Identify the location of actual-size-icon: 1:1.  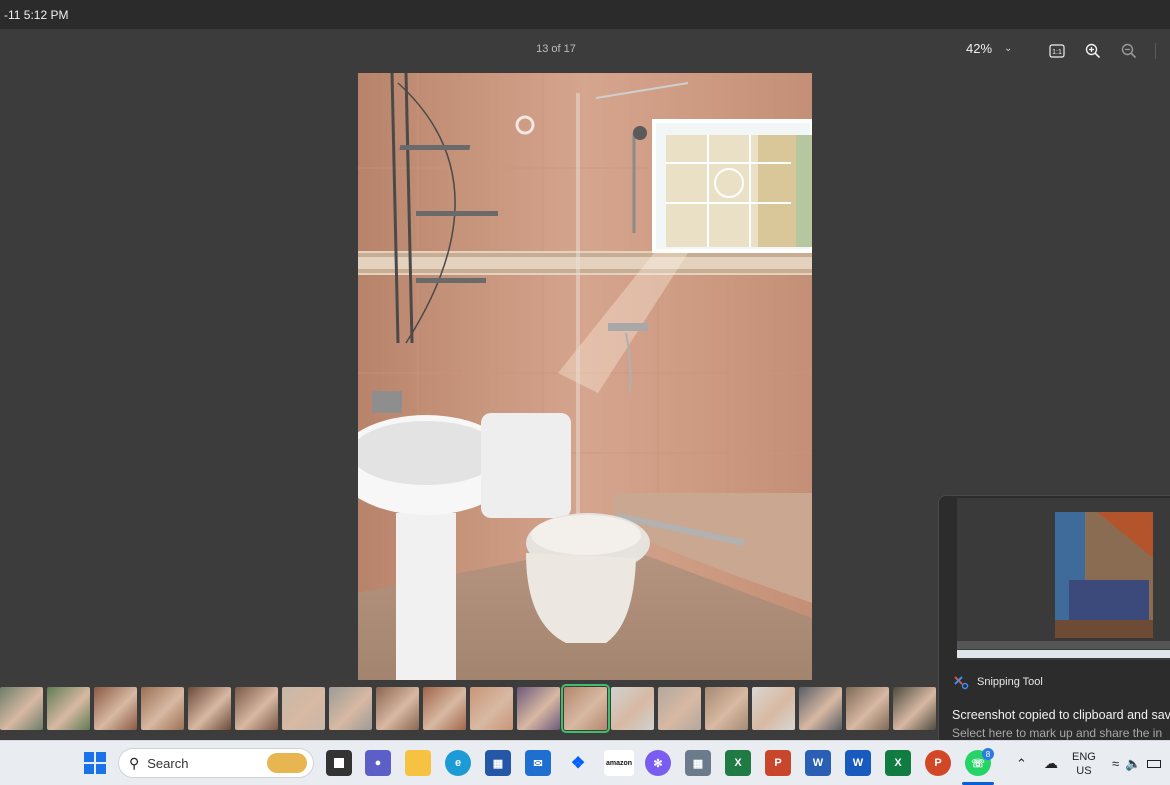
(1057, 51).